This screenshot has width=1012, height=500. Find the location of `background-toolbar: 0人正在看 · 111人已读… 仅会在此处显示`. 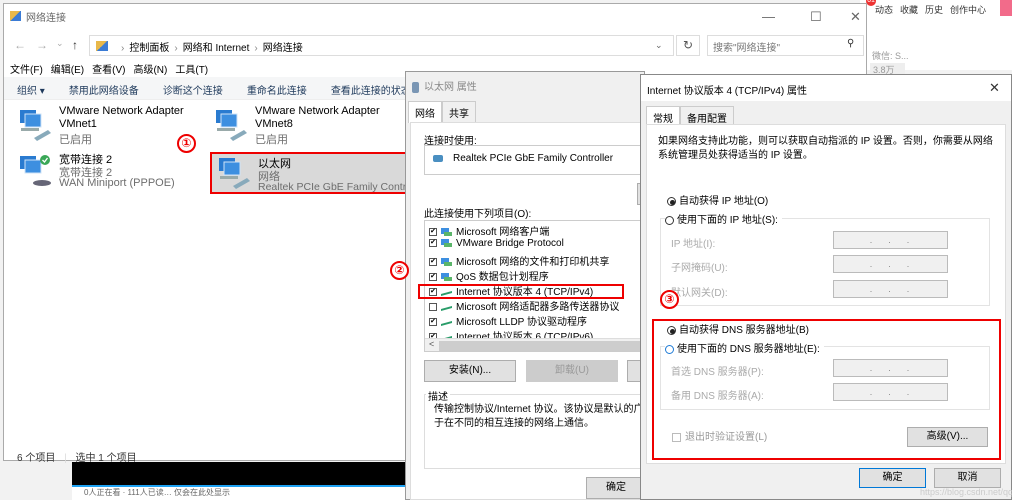

background-toolbar: 0人正在看 · 111人已读… 仅会在此处显示 is located at coordinates (241, 493).